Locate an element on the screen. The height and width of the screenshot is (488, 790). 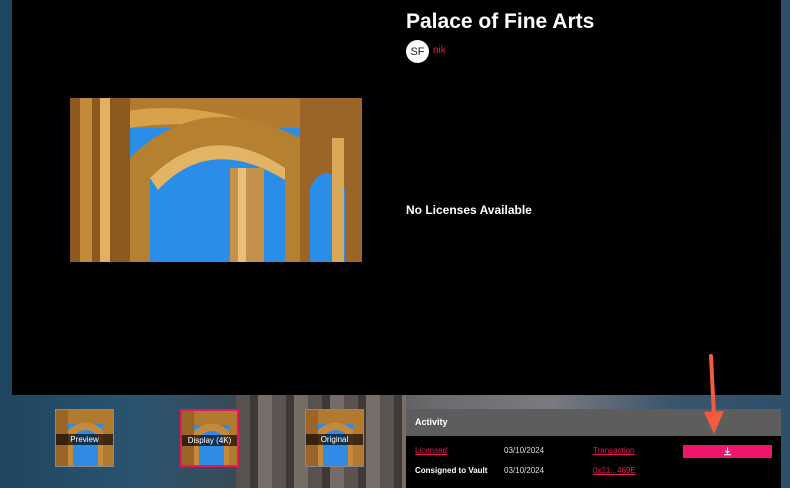
thumbnail-preview: Preview is located at coordinates (84, 438).